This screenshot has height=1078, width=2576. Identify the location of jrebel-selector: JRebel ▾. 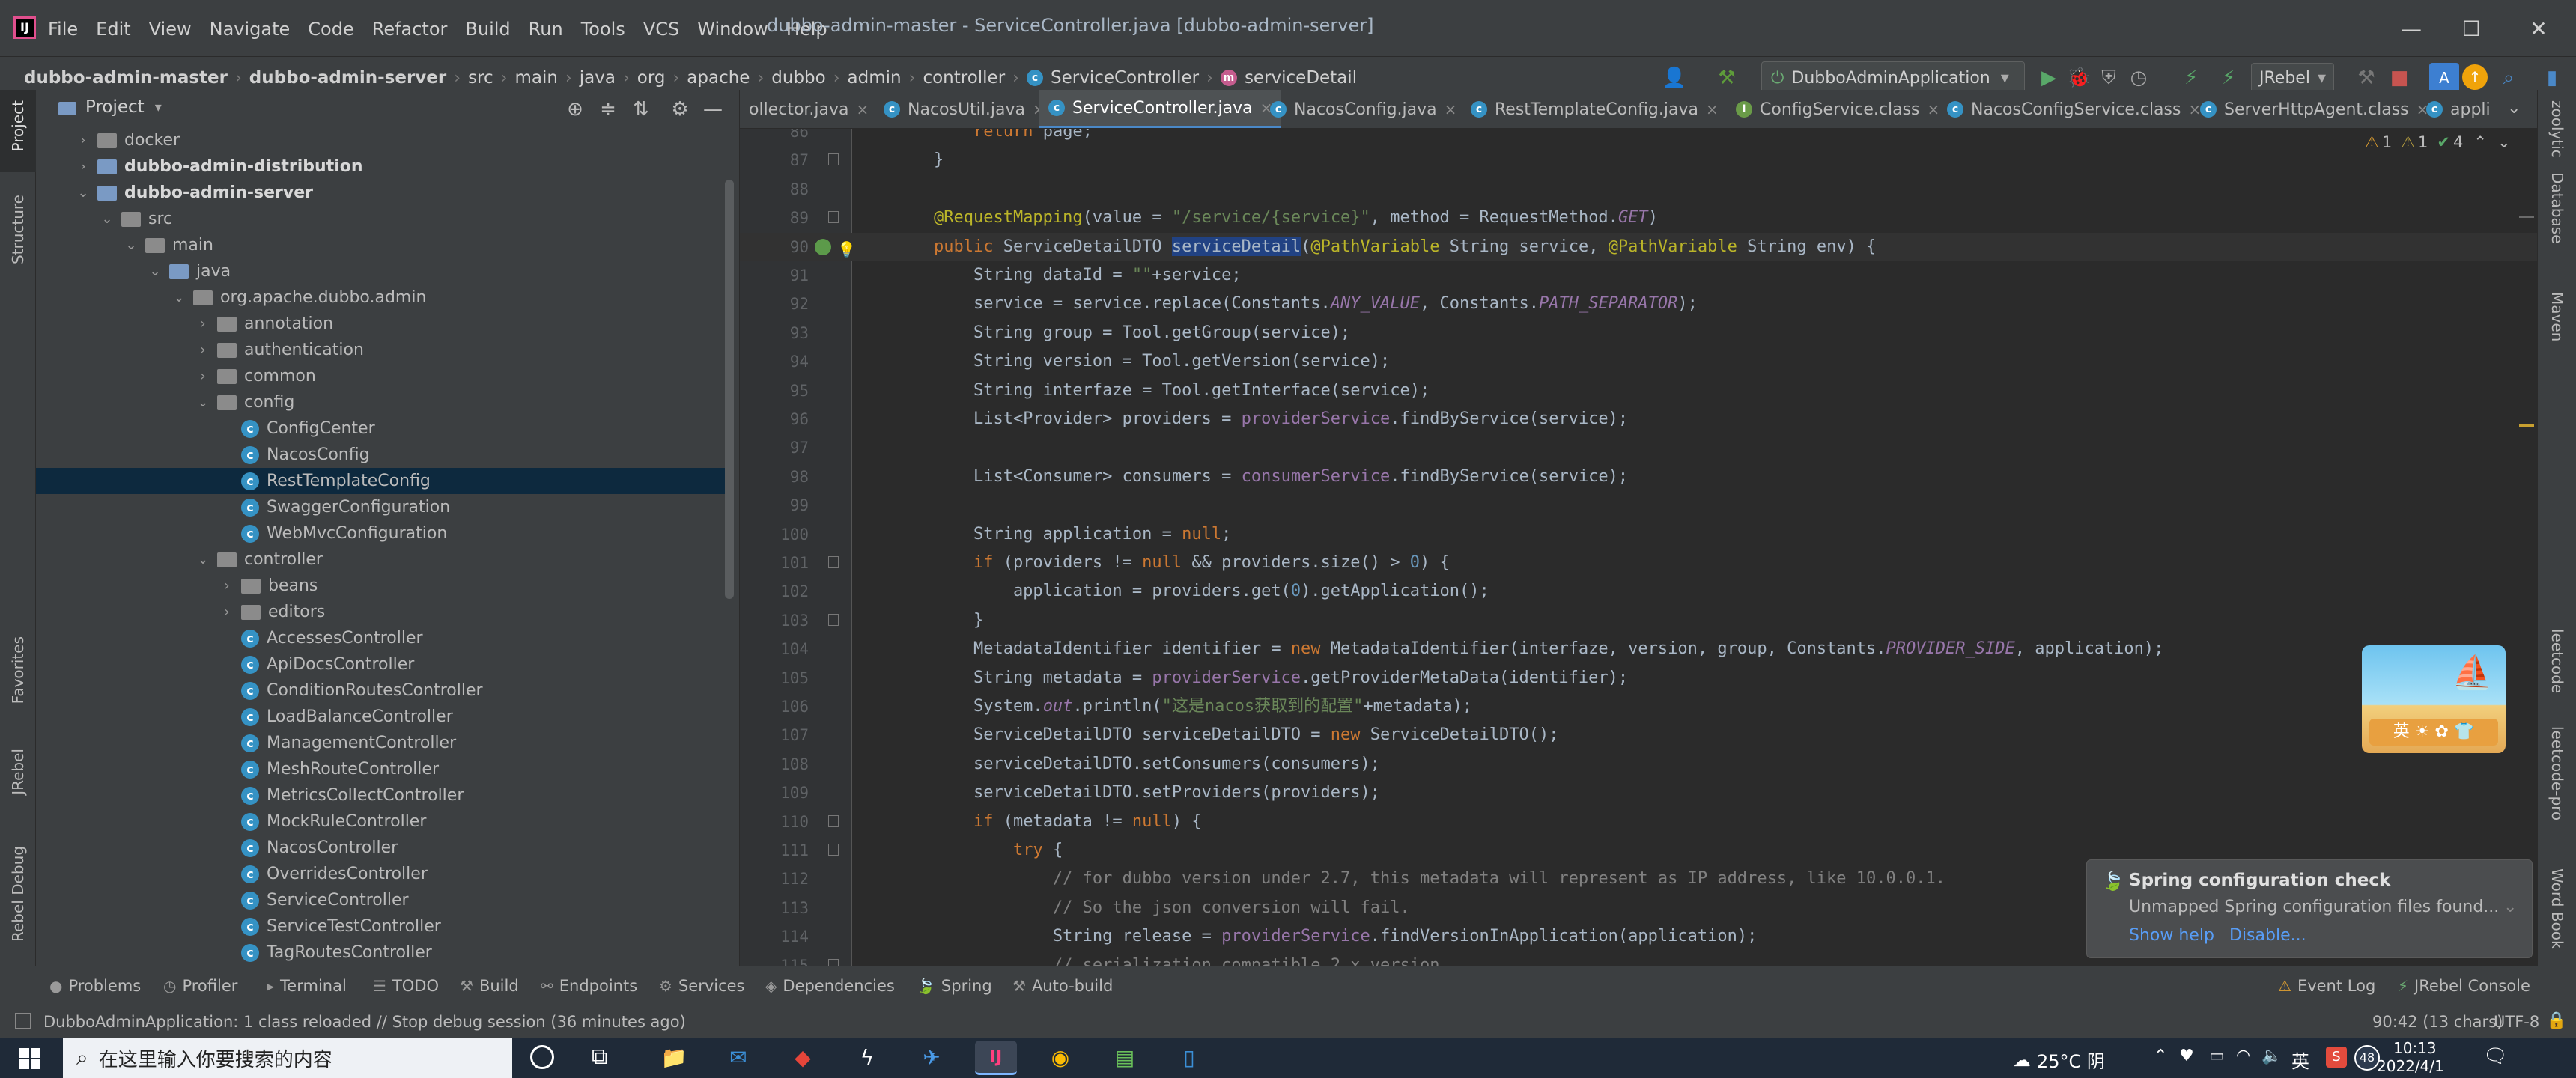
(2292, 78).